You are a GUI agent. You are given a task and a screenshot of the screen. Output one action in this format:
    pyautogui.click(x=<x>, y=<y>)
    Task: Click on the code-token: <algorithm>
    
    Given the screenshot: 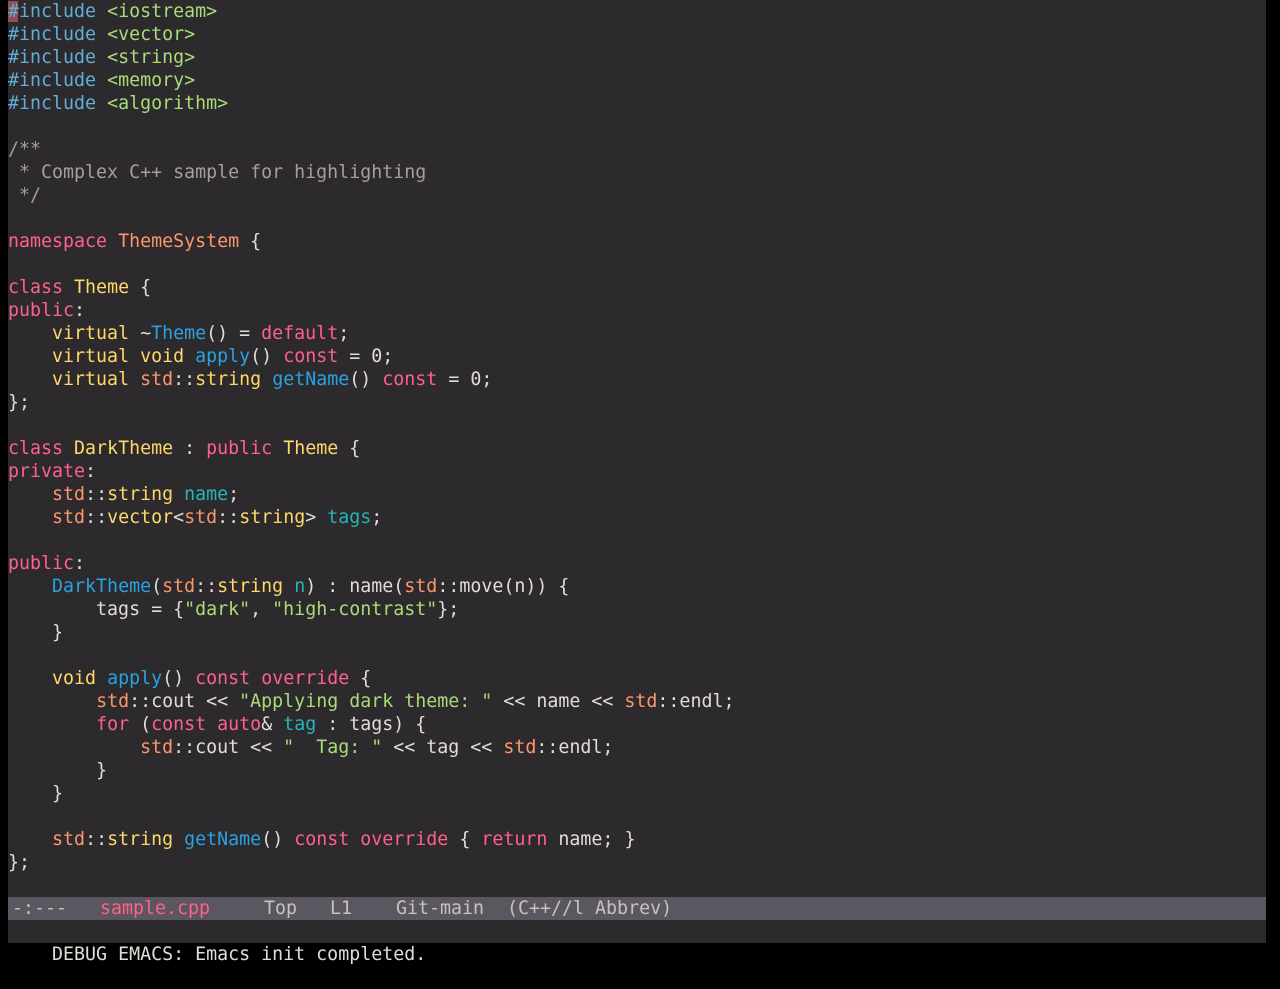 What is the action you would take?
    pyautogui.click(x=168, y=103)
    